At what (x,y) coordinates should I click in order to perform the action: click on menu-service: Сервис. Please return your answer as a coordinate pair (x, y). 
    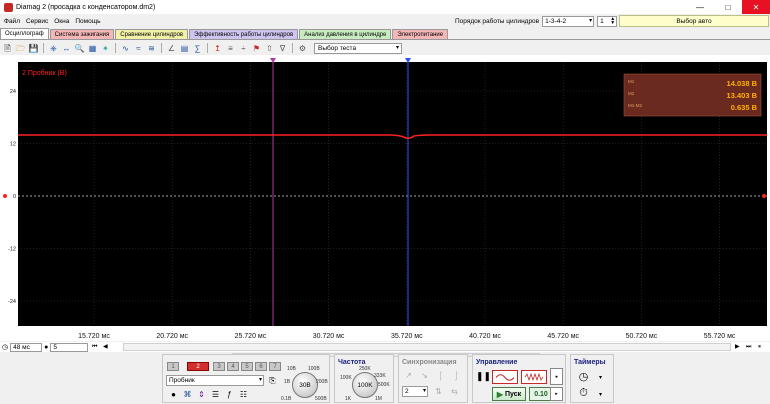
    Looking at the image, I should click on (37, 21).